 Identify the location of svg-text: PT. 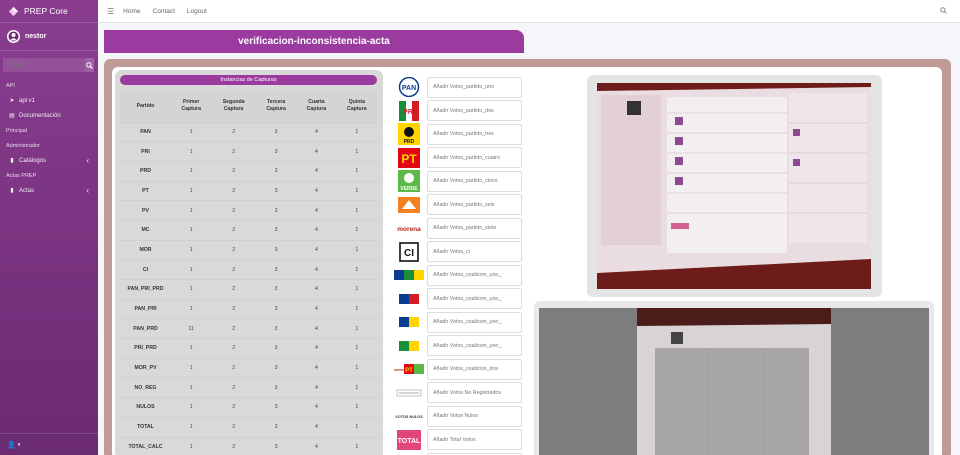
(409, 371).